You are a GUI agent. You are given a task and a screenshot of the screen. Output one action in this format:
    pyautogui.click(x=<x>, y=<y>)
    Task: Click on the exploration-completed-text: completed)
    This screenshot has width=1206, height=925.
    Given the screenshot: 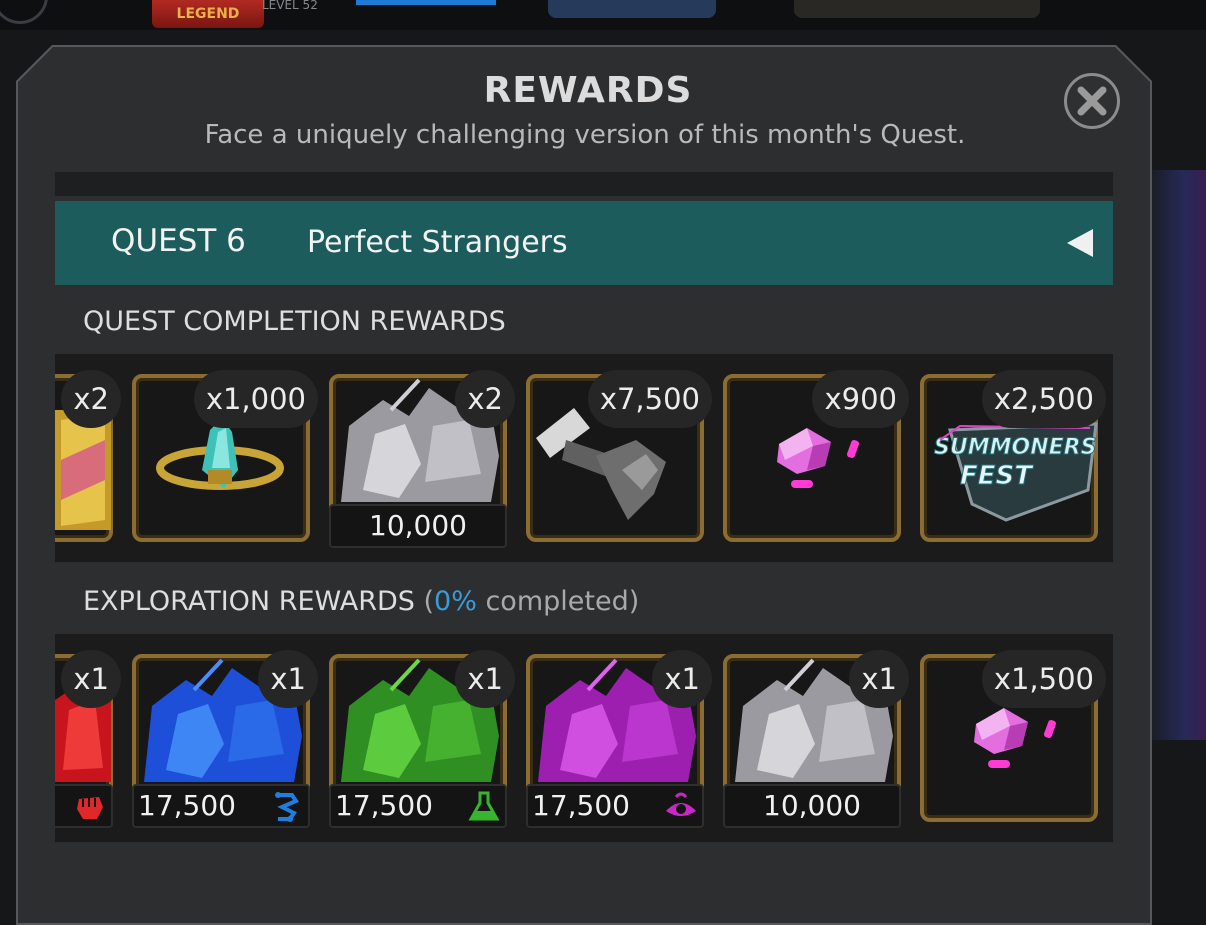 What is the action you would take?
    pyautogui.click(x=558, y=601)
    